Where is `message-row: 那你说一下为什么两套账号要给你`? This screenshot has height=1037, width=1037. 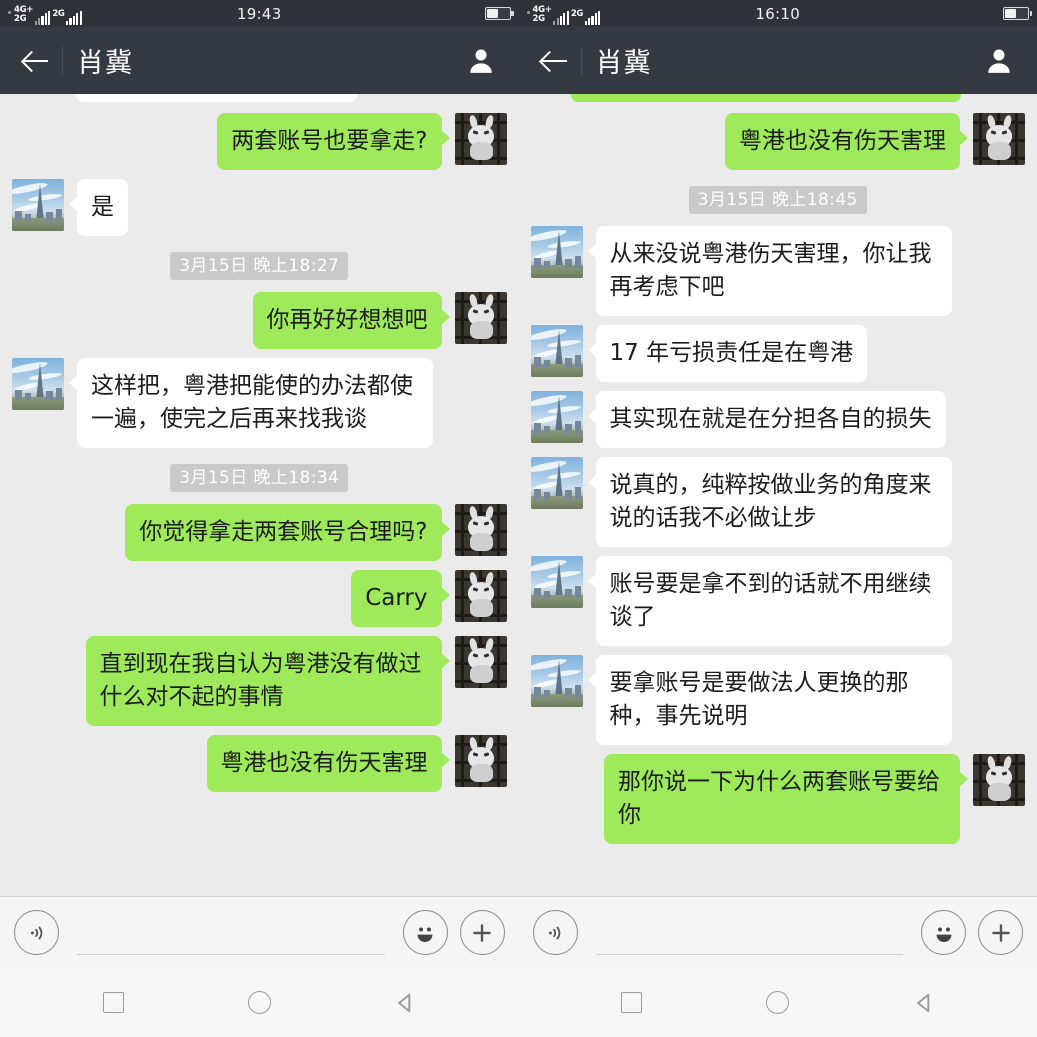
message-row: 那你说一下为什么两套账号要给你 is located at coordinates (778, 799).